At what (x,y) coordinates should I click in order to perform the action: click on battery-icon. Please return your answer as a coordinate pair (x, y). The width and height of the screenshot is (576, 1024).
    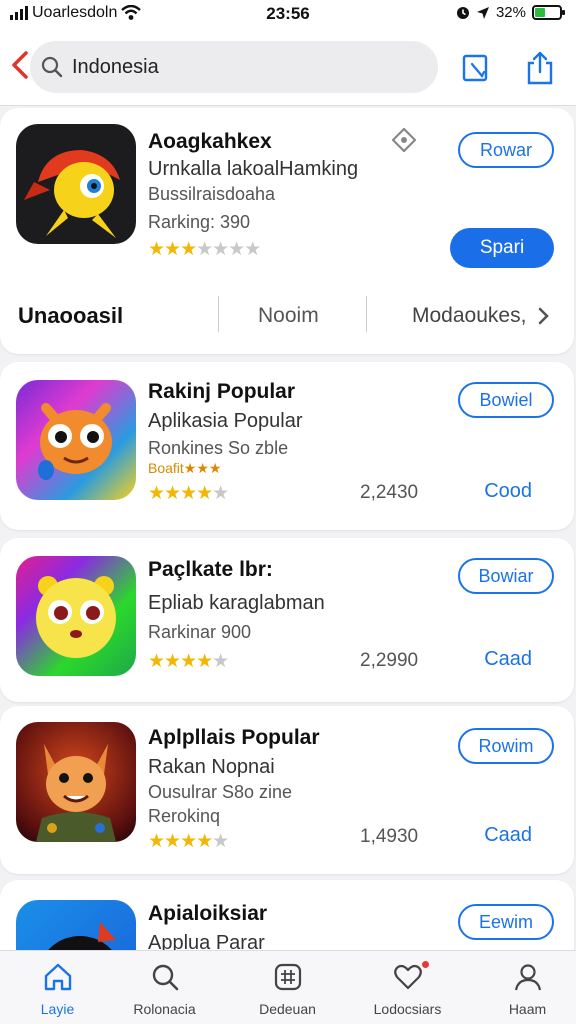
    Looking at the image, I should click on (548, 12).